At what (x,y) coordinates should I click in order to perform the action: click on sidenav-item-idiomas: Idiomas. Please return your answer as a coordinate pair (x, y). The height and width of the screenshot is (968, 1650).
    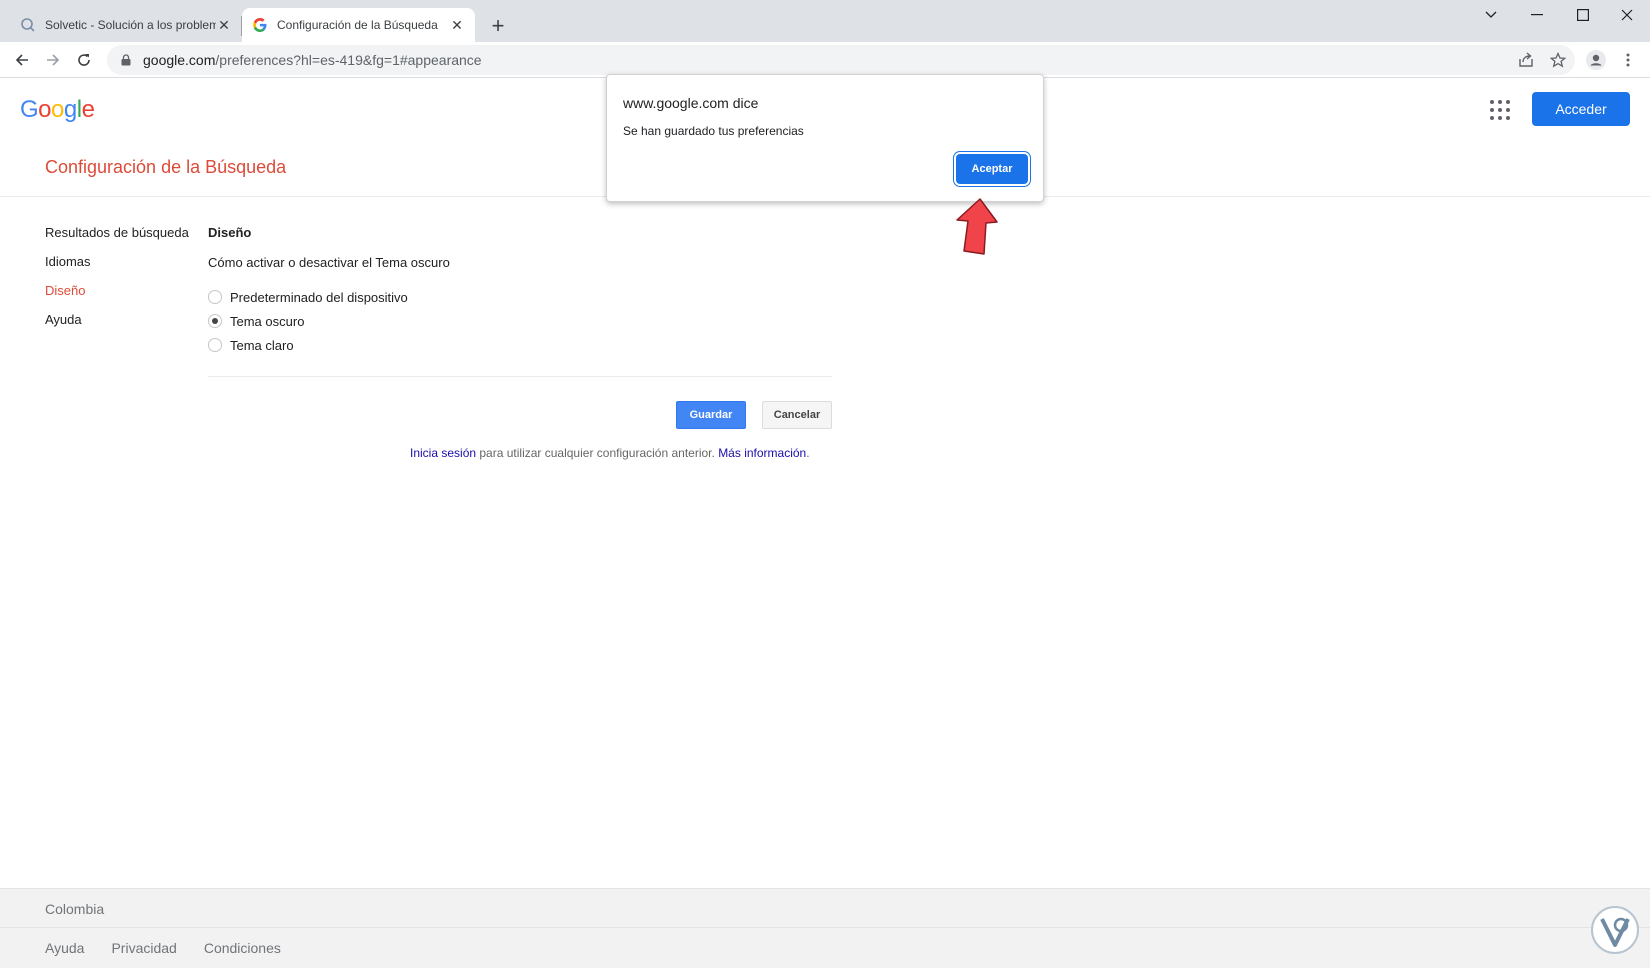
    Looking at the image, I should click on (117, 267).